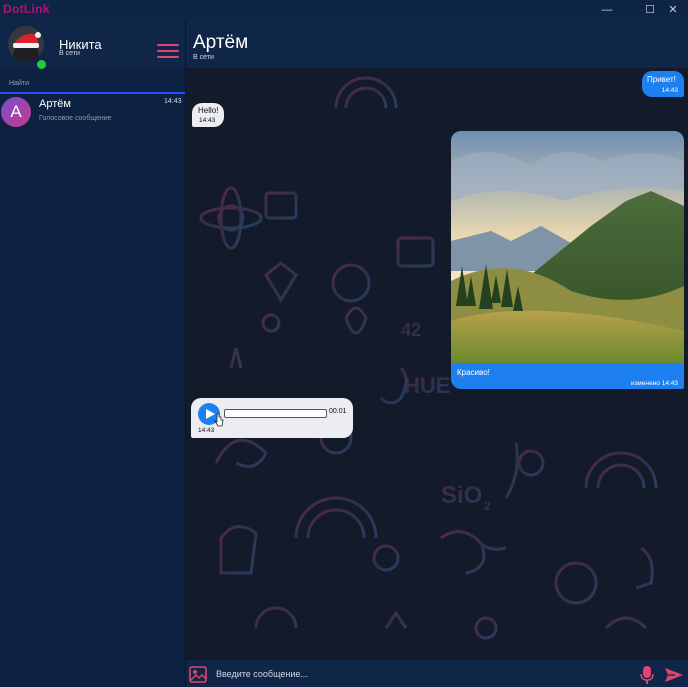  What do you see at coordinates (19, 83) in the screenshot?
I see `search-placeholder: Найти` at bounding box center [19, 83].